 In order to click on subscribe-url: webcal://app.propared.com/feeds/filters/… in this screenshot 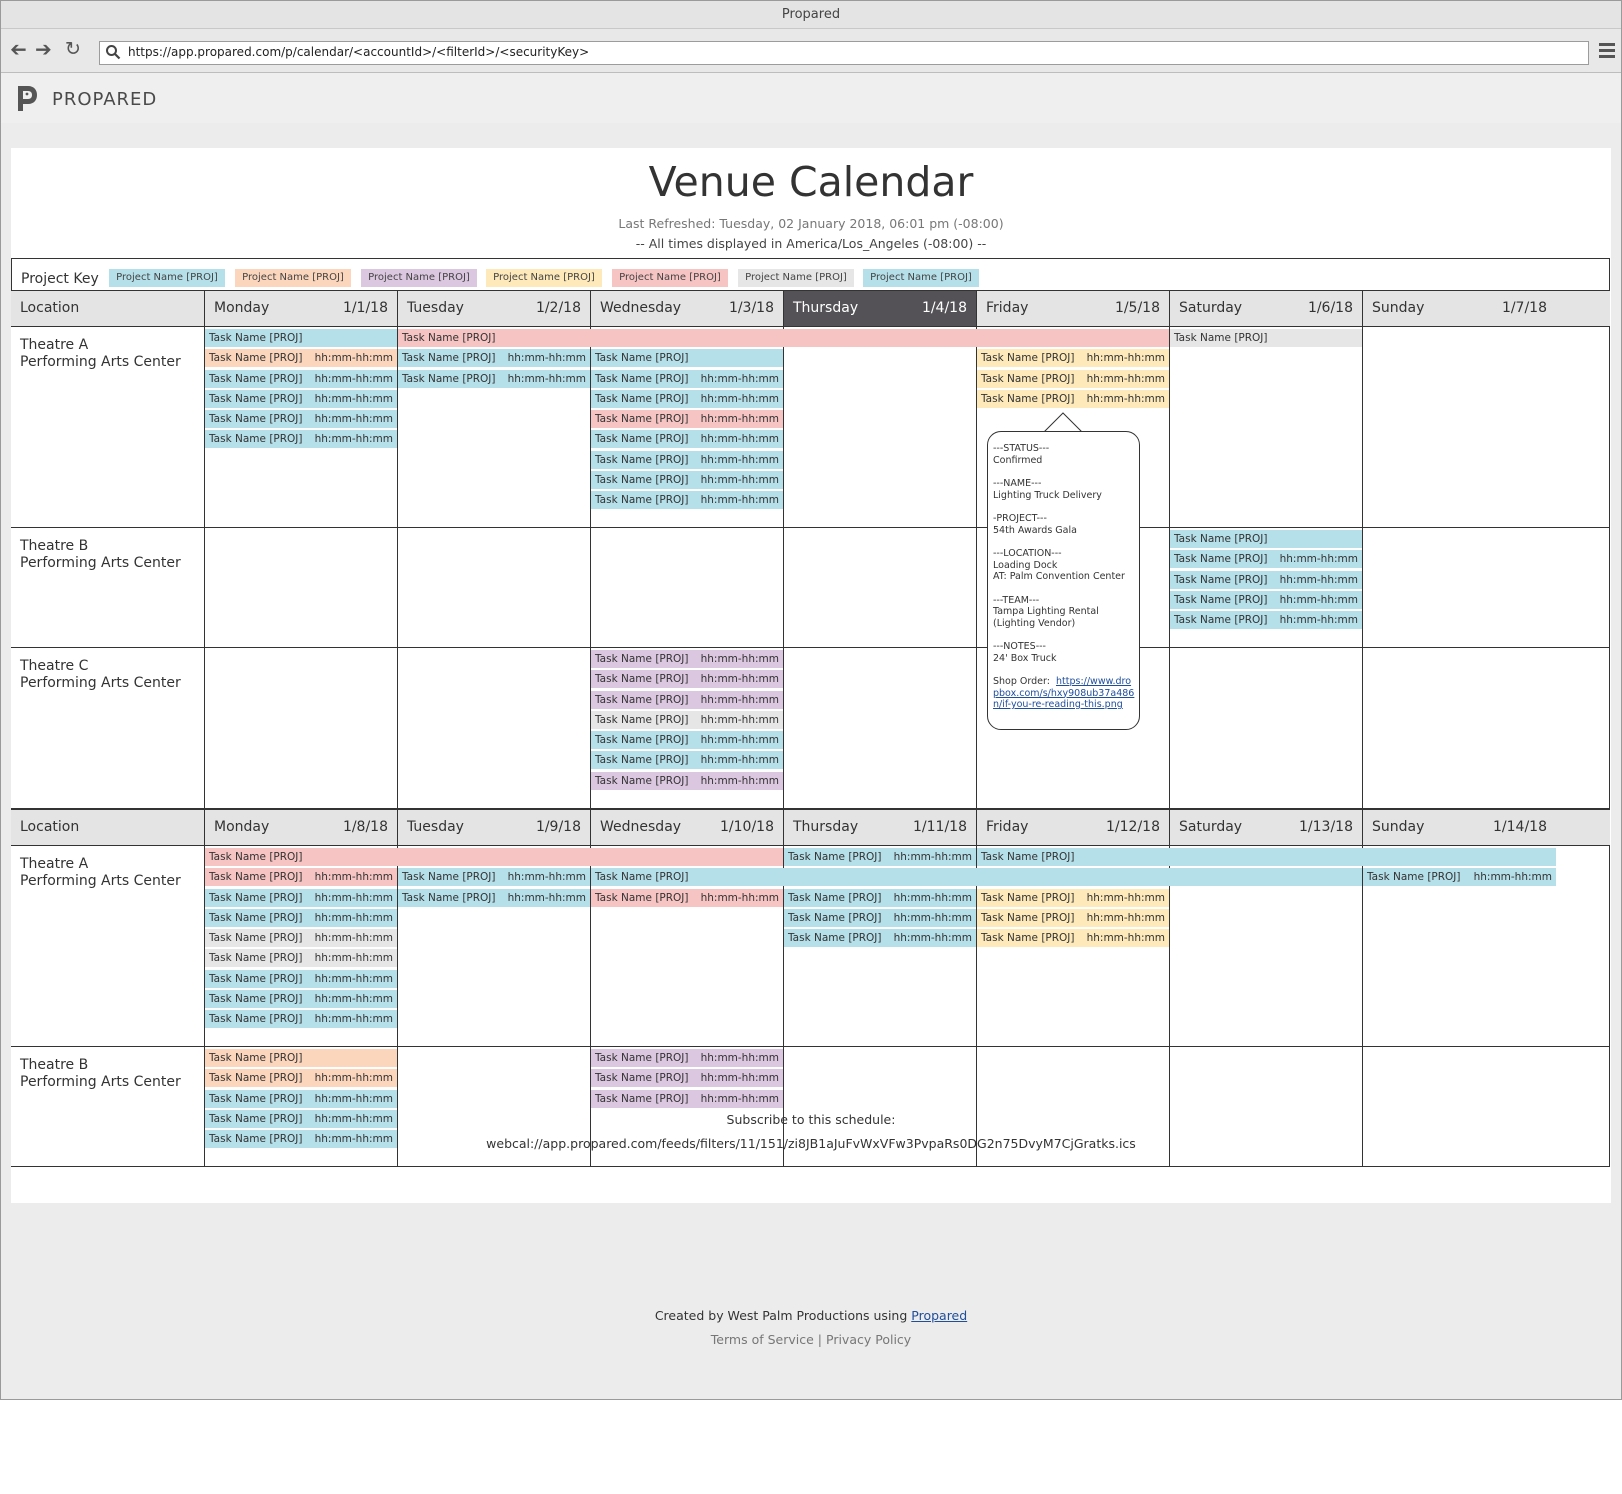, I will do `click(811, 1143)`.